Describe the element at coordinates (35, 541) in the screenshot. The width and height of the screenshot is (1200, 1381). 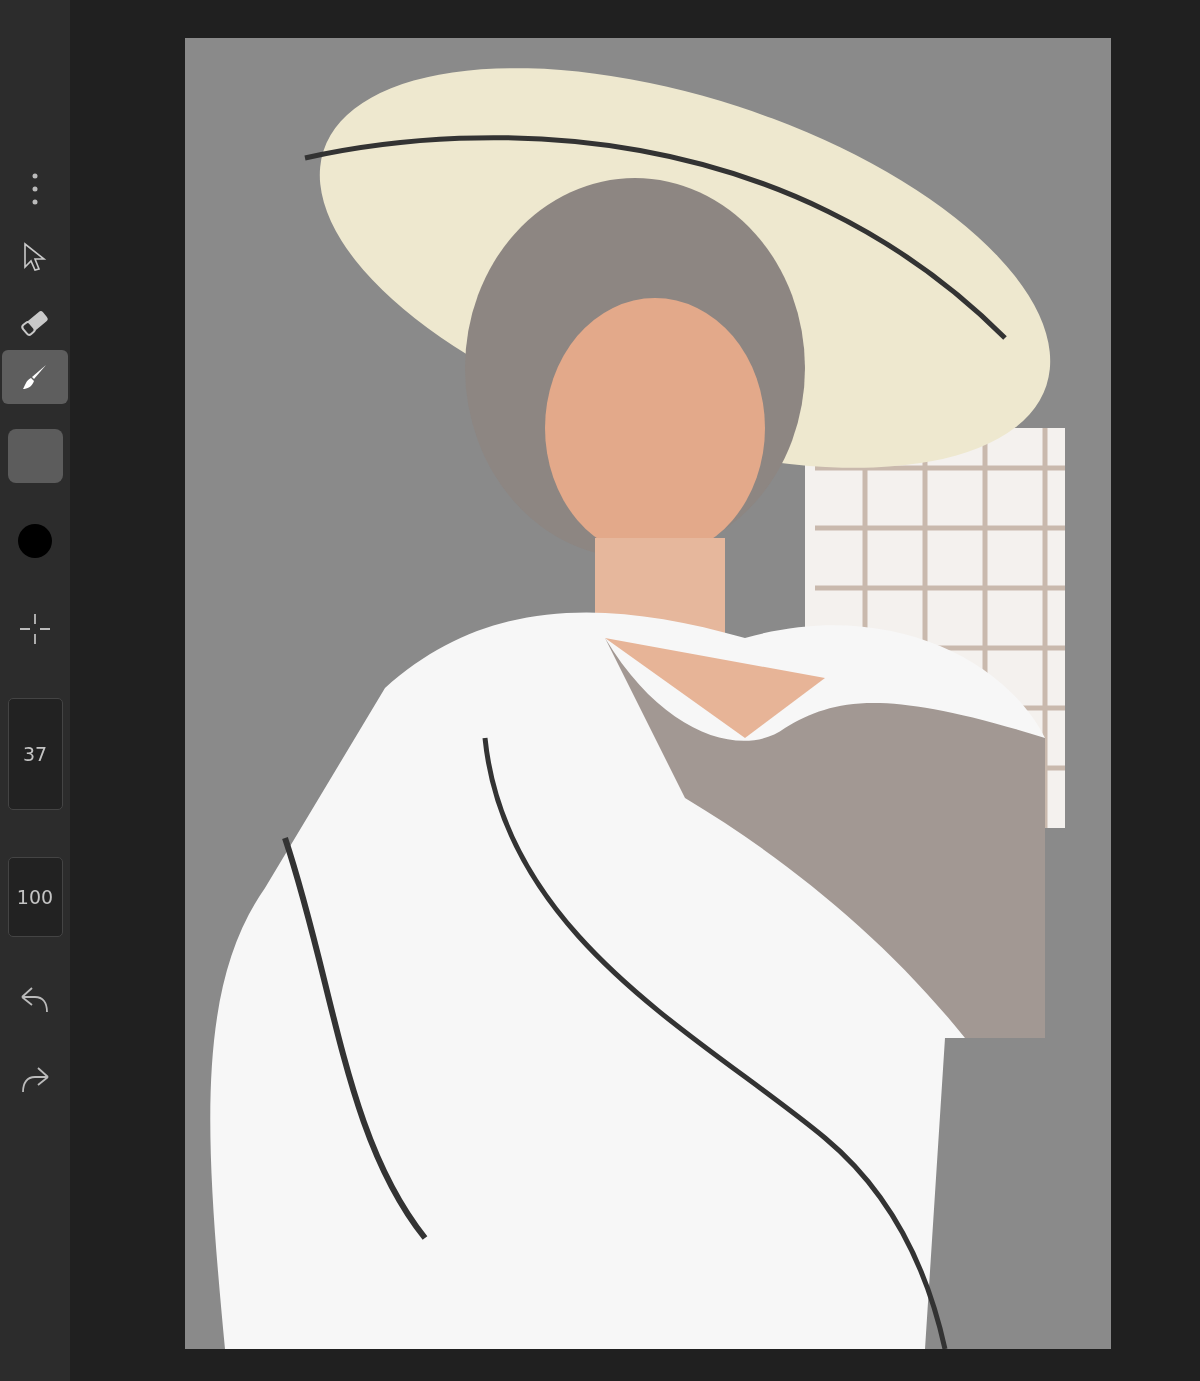
I see `color-picker` at that location.